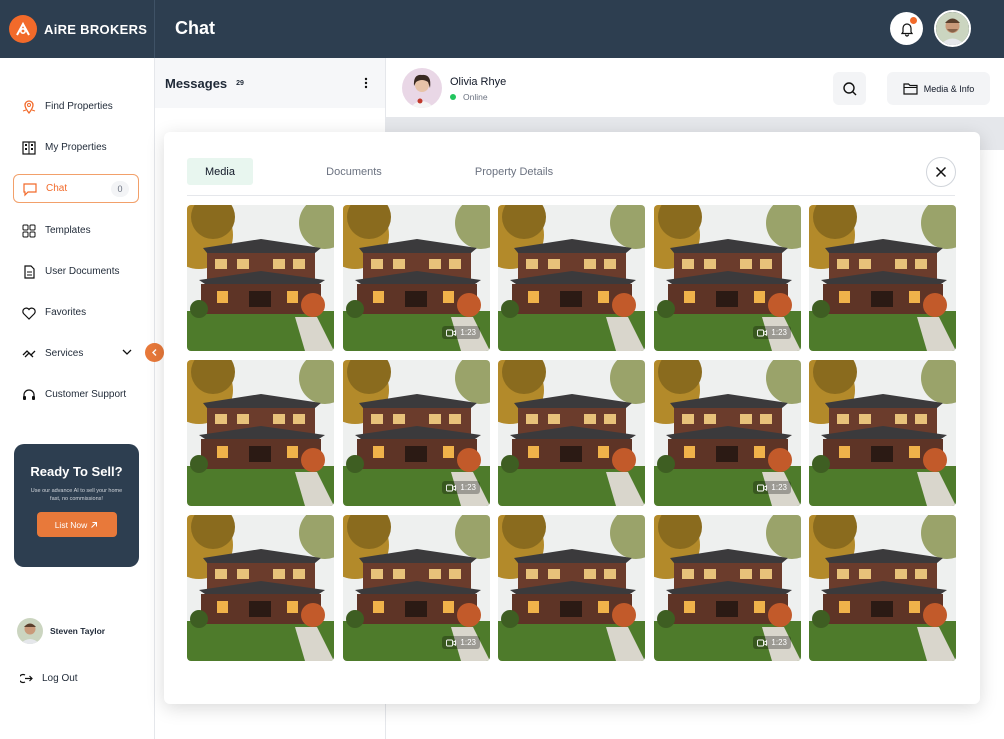  I want to click on more-options-icon, so click(366, 85).